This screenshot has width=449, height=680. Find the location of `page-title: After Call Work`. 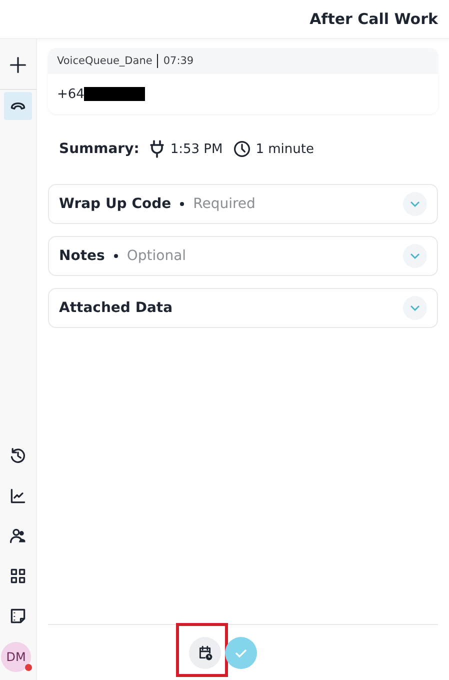

page-title: After Call Work is located at coordinates (374, 19).